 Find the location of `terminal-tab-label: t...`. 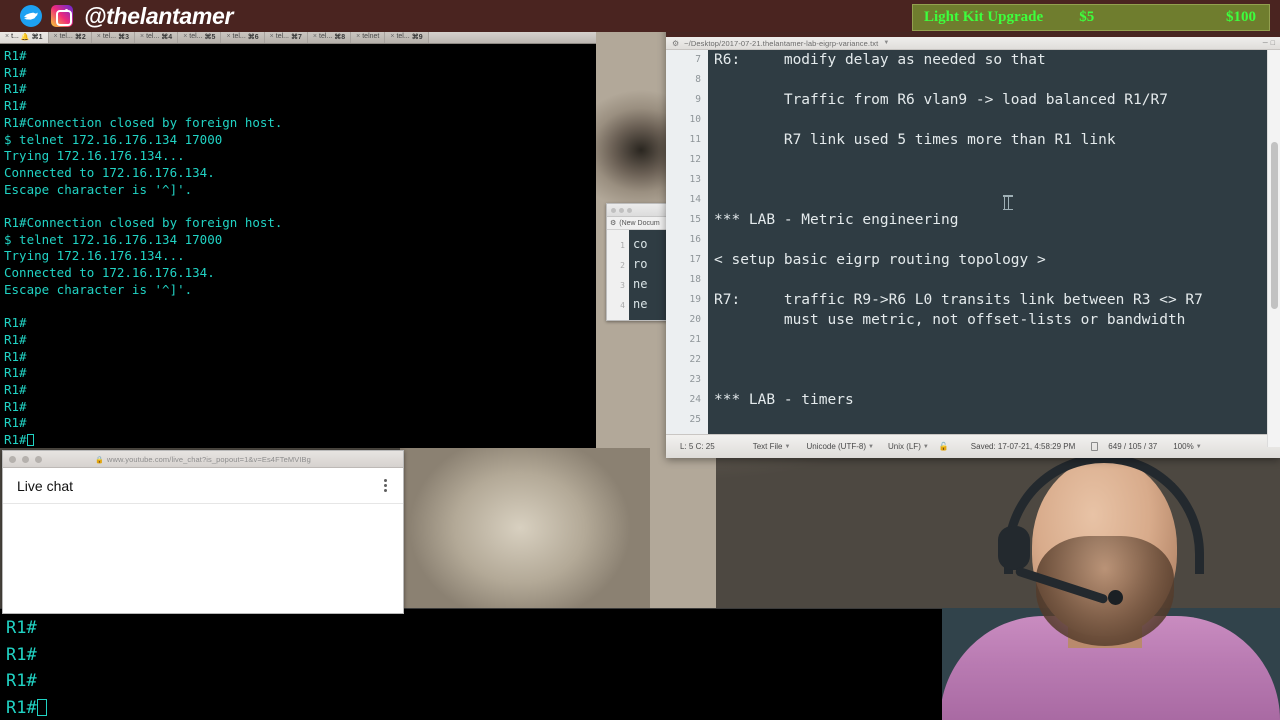

terminal-tab-label: t... is located at coordinates (15, 36).